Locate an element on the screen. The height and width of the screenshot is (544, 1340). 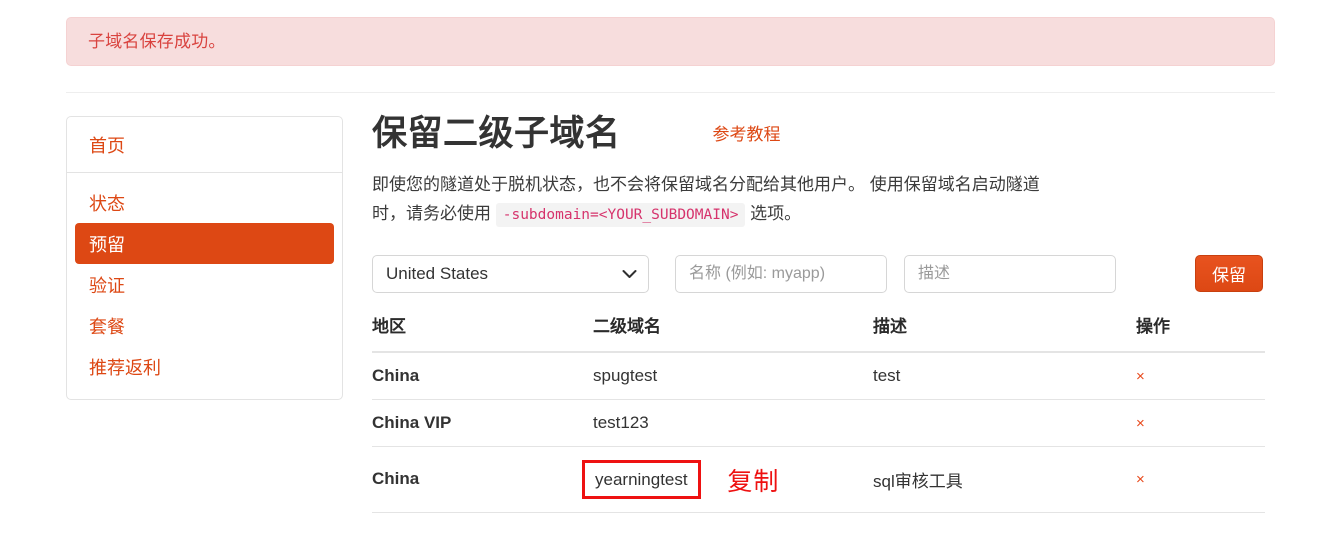
header-divider is located at coordinates (670, 92).